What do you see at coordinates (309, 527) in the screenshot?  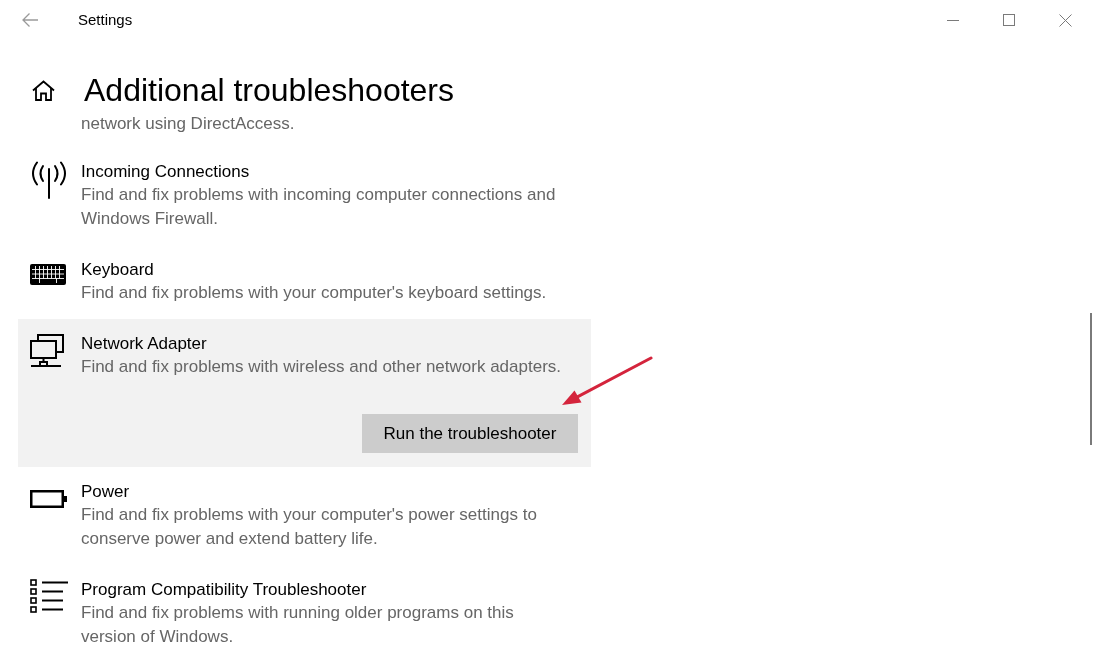 I see `item-description: Find and fix problems with your computer's power settings to conserve power and extend battery life.` at bounding box center [309, 527].